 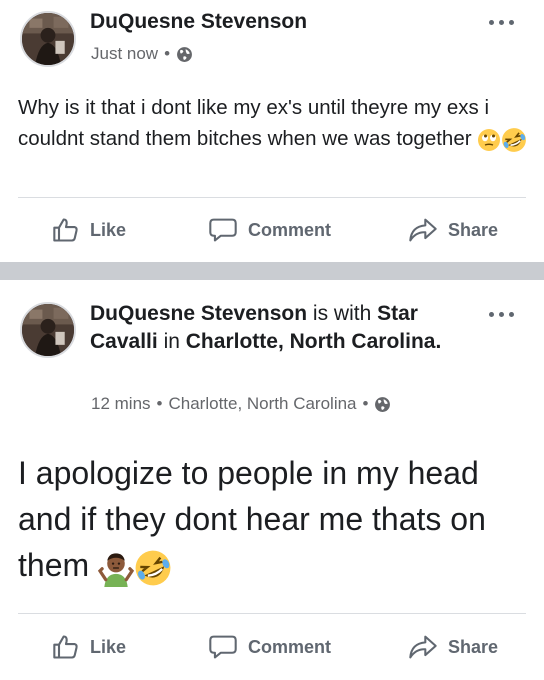 What do you see at coordinates (121, 404) in the screenshot?
I see `post-timestamp: 12 mins` at bounding box center [121, 404].